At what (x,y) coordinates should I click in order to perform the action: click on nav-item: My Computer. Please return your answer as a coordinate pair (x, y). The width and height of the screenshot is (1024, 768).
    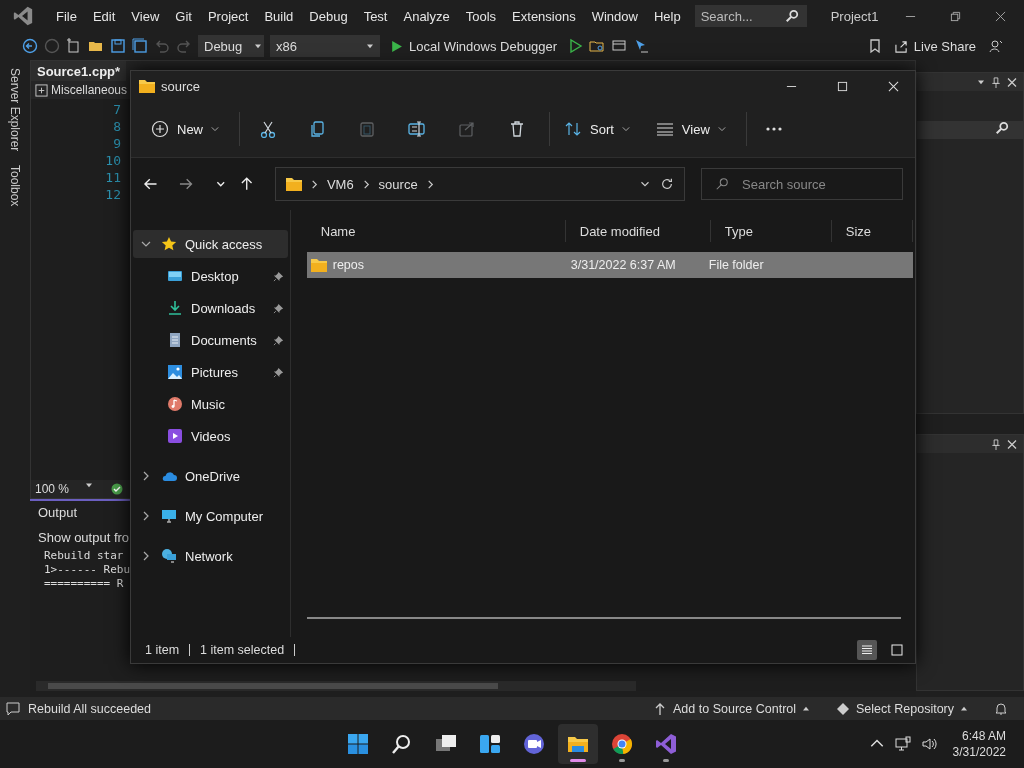
    Looking at the image, I should click on (210, 516).